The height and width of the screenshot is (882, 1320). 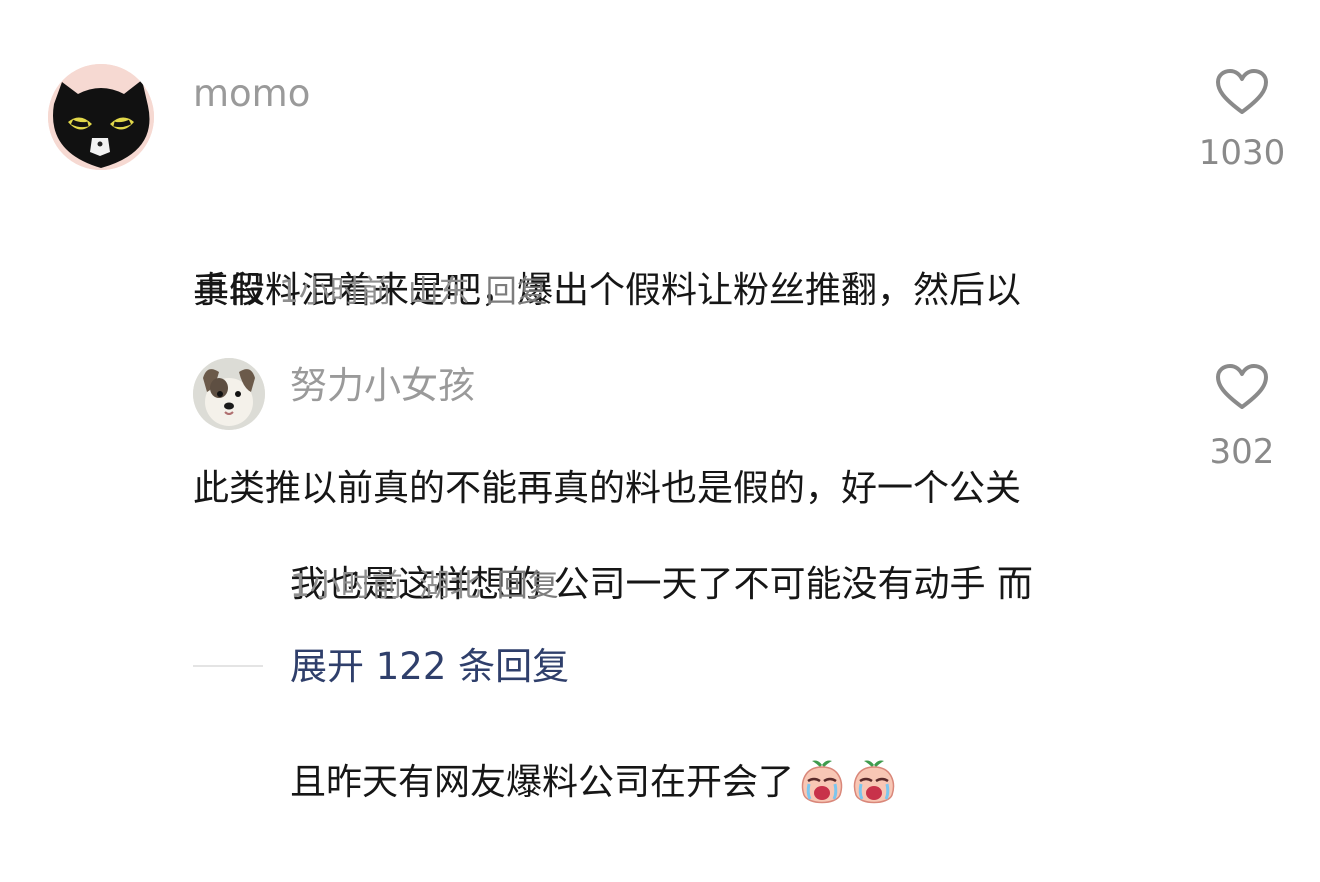 I want to click on comment-last-line-row: 手段 1小时前 山东 回复, so click(x=378, y=291).